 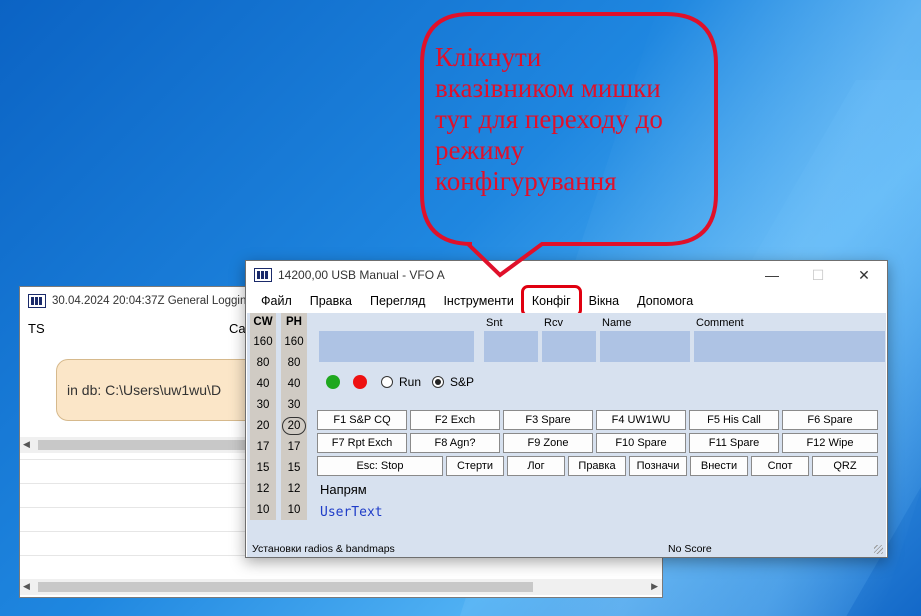 What do you see at coordinates (152, 301) in the screenshot?
I see `log-window-title: 30.04.2024 20:04:37Z General Logging` at bounding box center [152, 301].